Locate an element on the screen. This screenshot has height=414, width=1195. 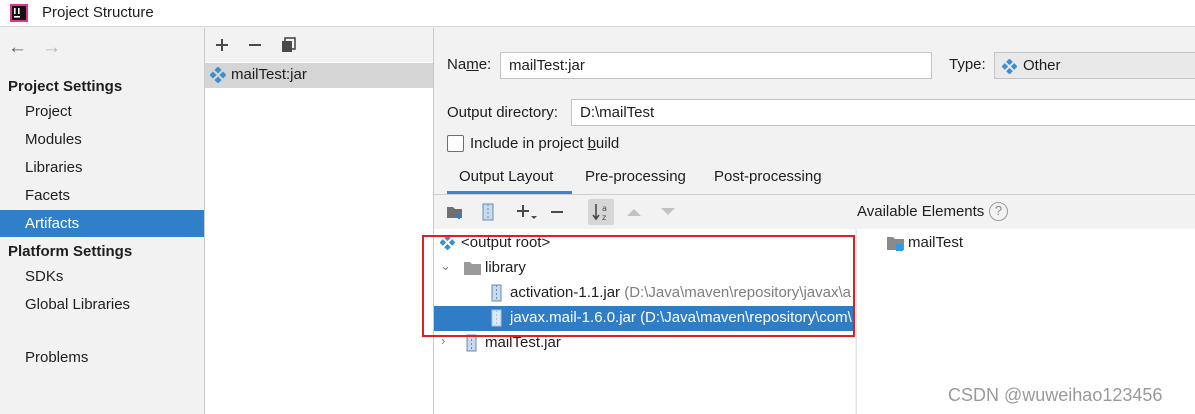
sidebar-item-artifacts: Artifacts is located at coordinates (102, 223).